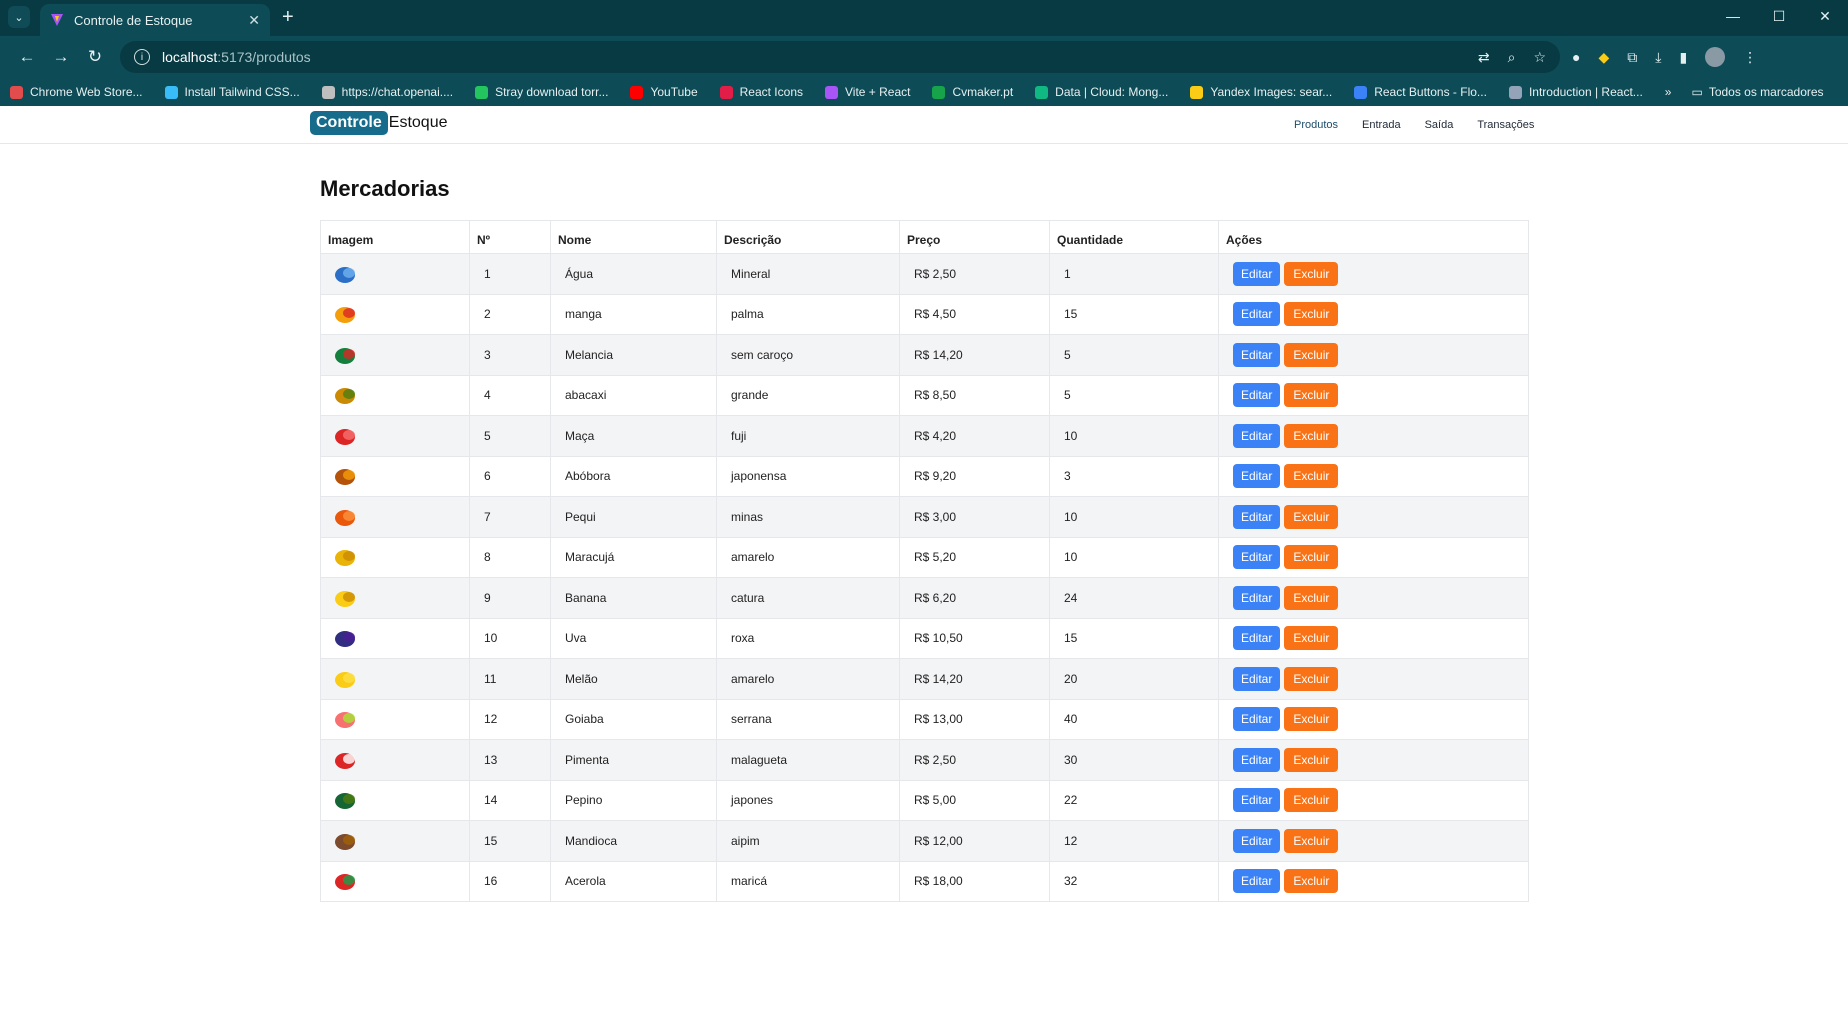 This screenshot has height=1026, width=1848. Describe the element at coordinates (1484, 57) in the screenshot. I see `translate-icon: ⇄` at that location.